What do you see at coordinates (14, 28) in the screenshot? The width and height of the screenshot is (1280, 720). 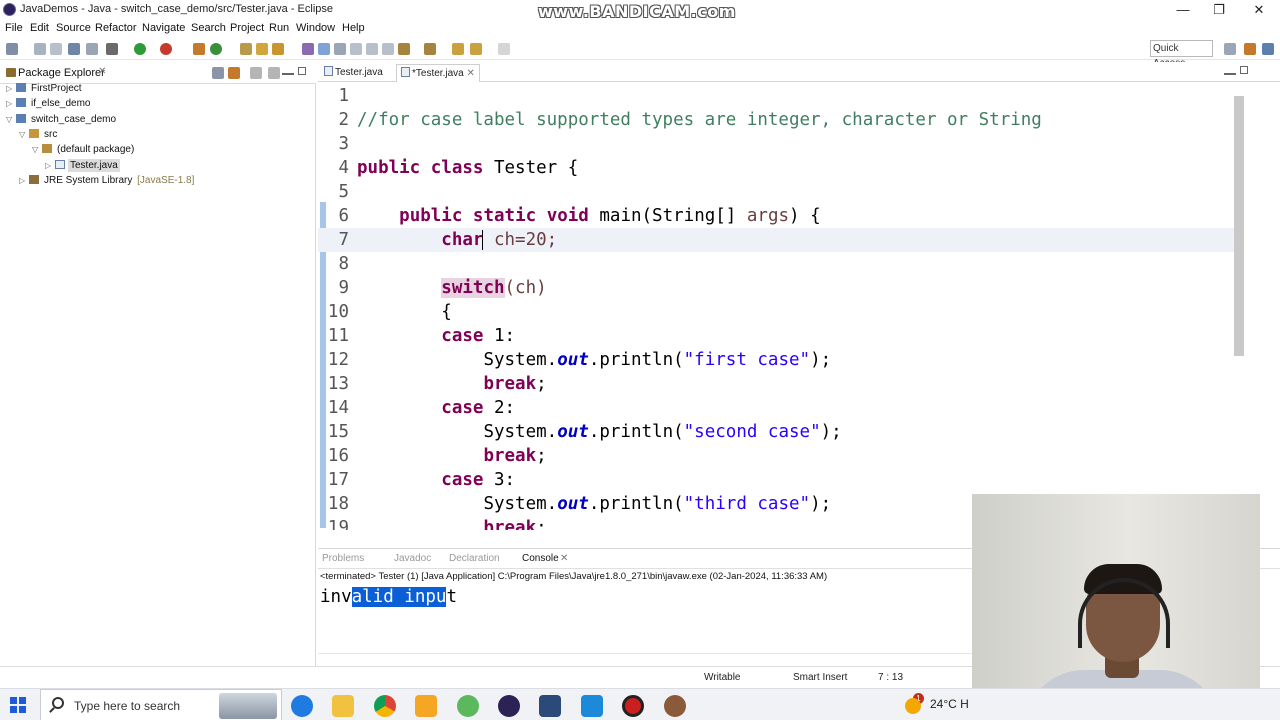 I see `menu-file: File` at bounding box center [14, 28].